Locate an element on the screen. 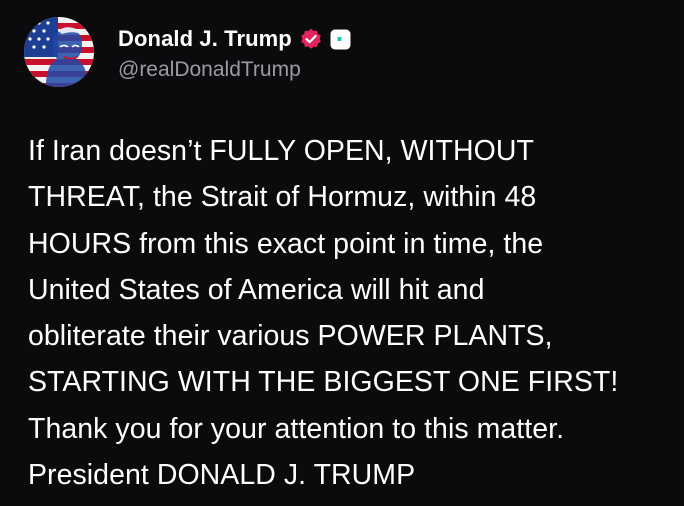 This screenshot has width=684, height=506. avatar is located at coordinates (59, 52).